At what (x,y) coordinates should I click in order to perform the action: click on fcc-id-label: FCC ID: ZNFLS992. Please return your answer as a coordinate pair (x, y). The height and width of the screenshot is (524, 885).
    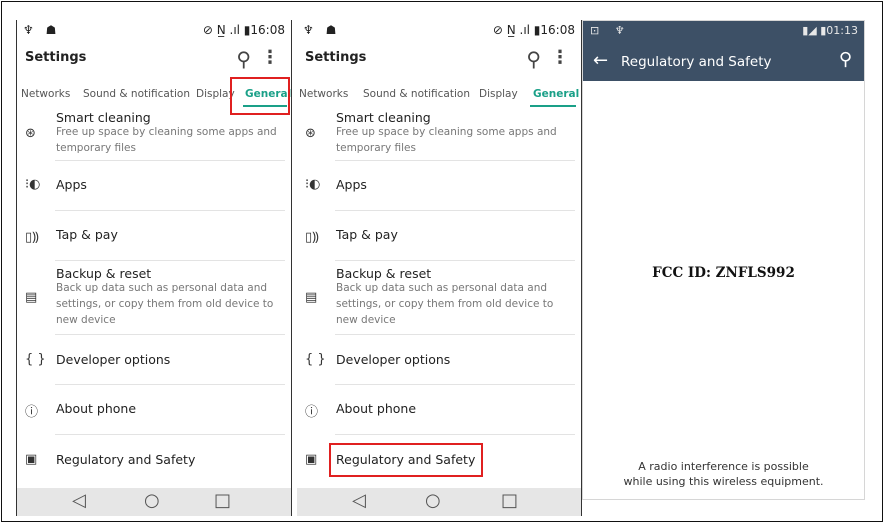
    Looking at the image, I should click on (723, 273).